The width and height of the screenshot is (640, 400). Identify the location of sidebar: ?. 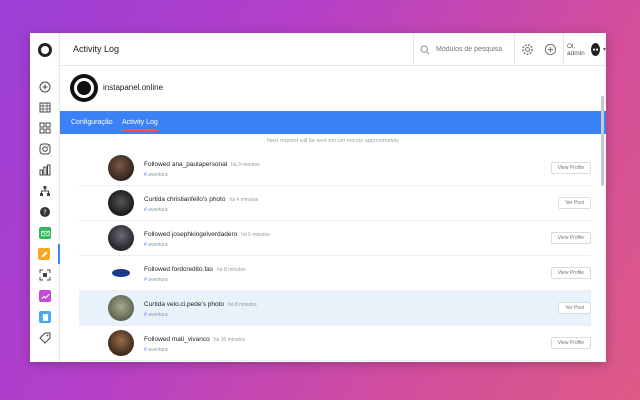
(45, 197).